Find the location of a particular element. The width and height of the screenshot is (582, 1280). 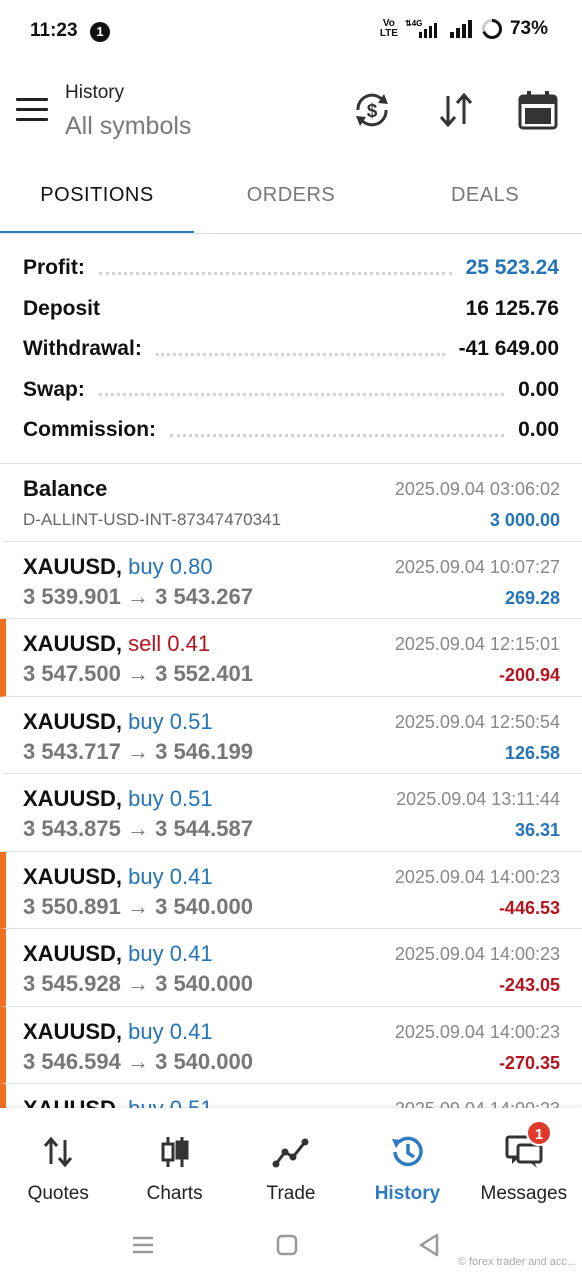

home-icon is located at coordinates (287, 1245).